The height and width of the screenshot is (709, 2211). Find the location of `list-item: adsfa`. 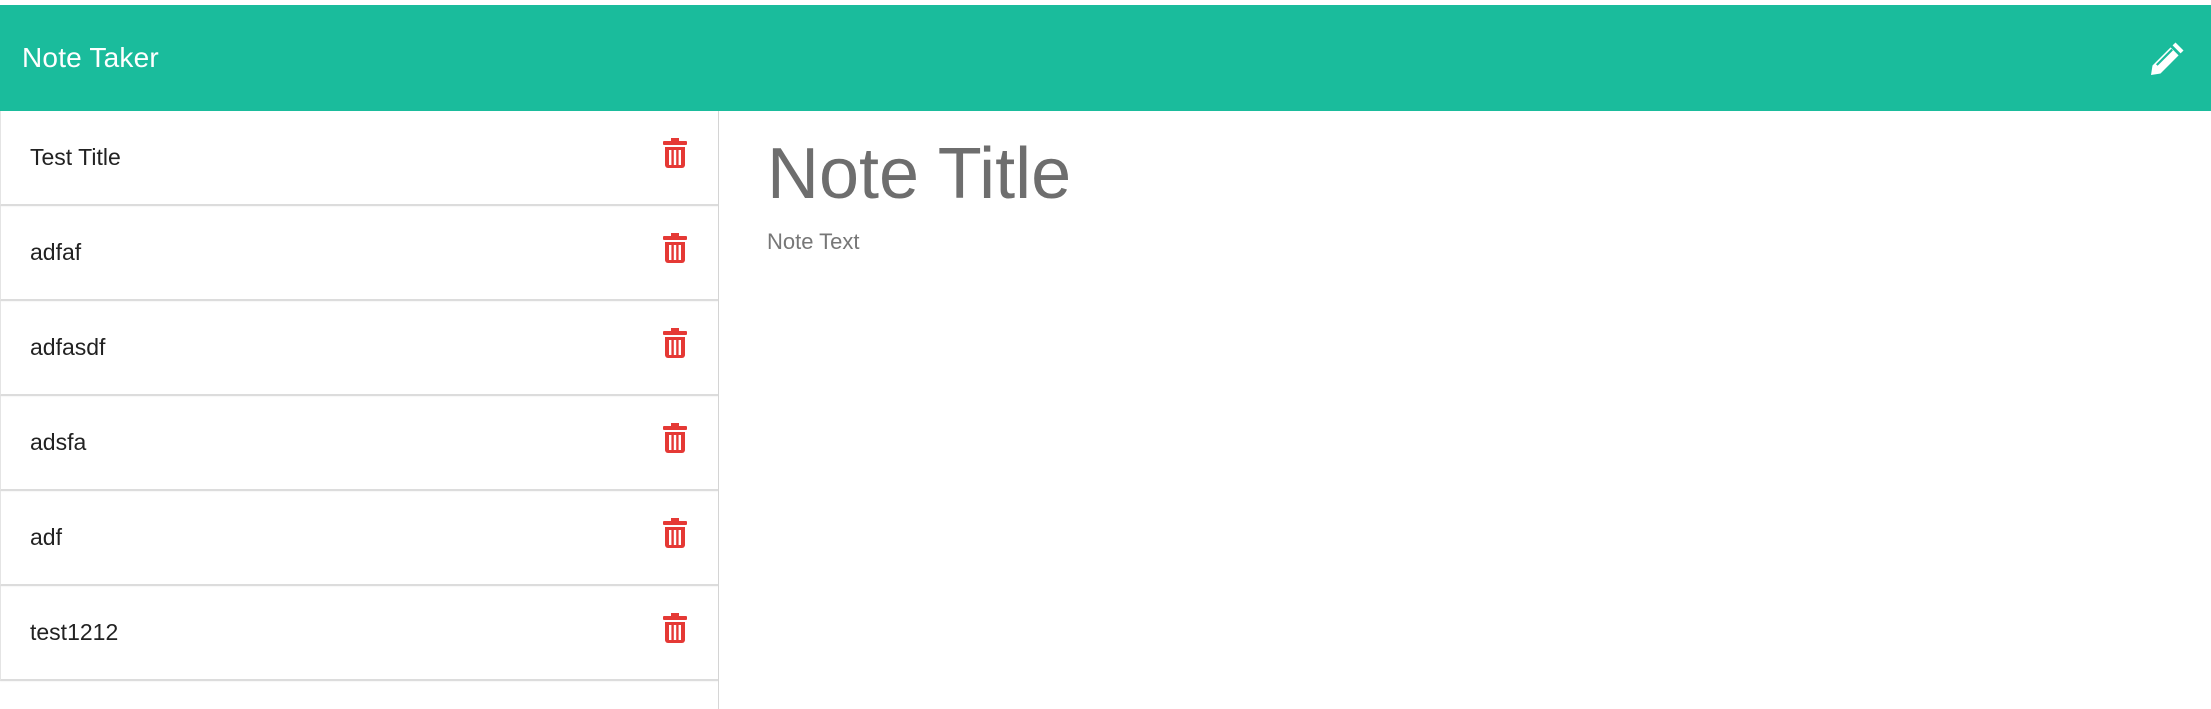

list-item: adsfa is located at coordinates (359, 443).